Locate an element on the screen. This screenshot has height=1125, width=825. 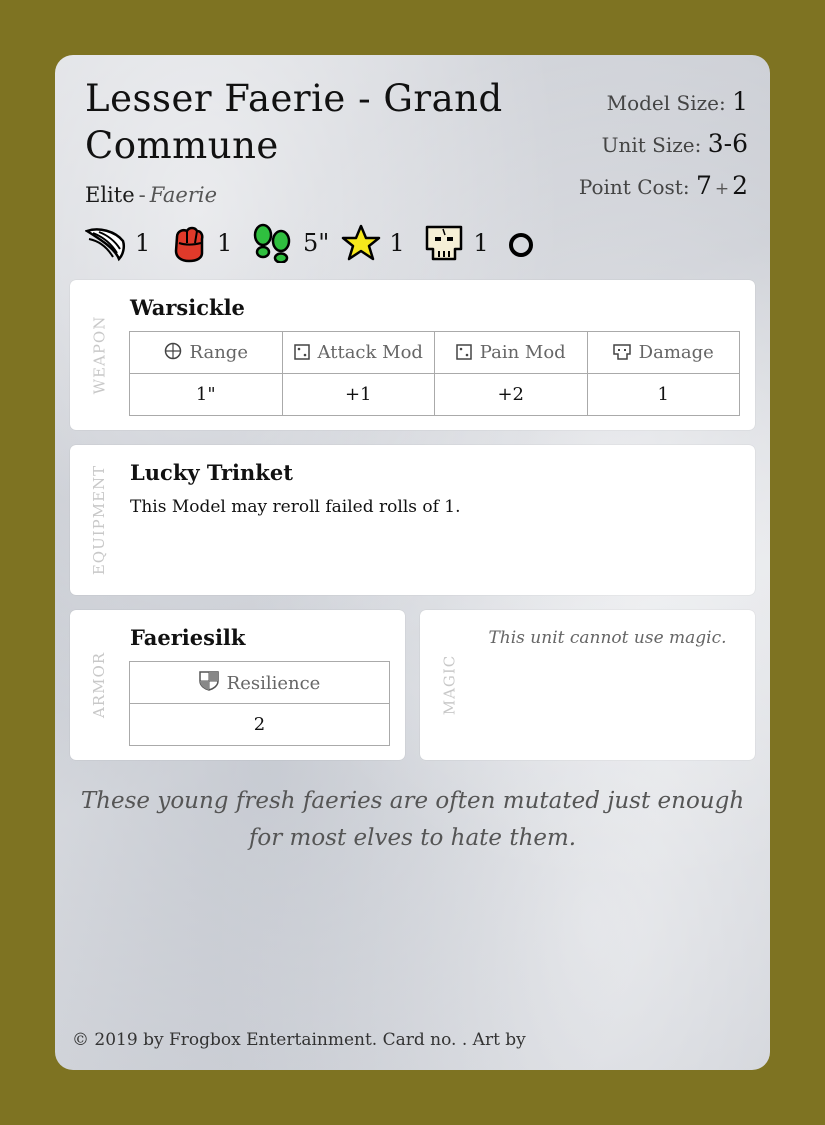
card-title: Lesser Faerie - Grand Commune is located at coordinates (294, 122).